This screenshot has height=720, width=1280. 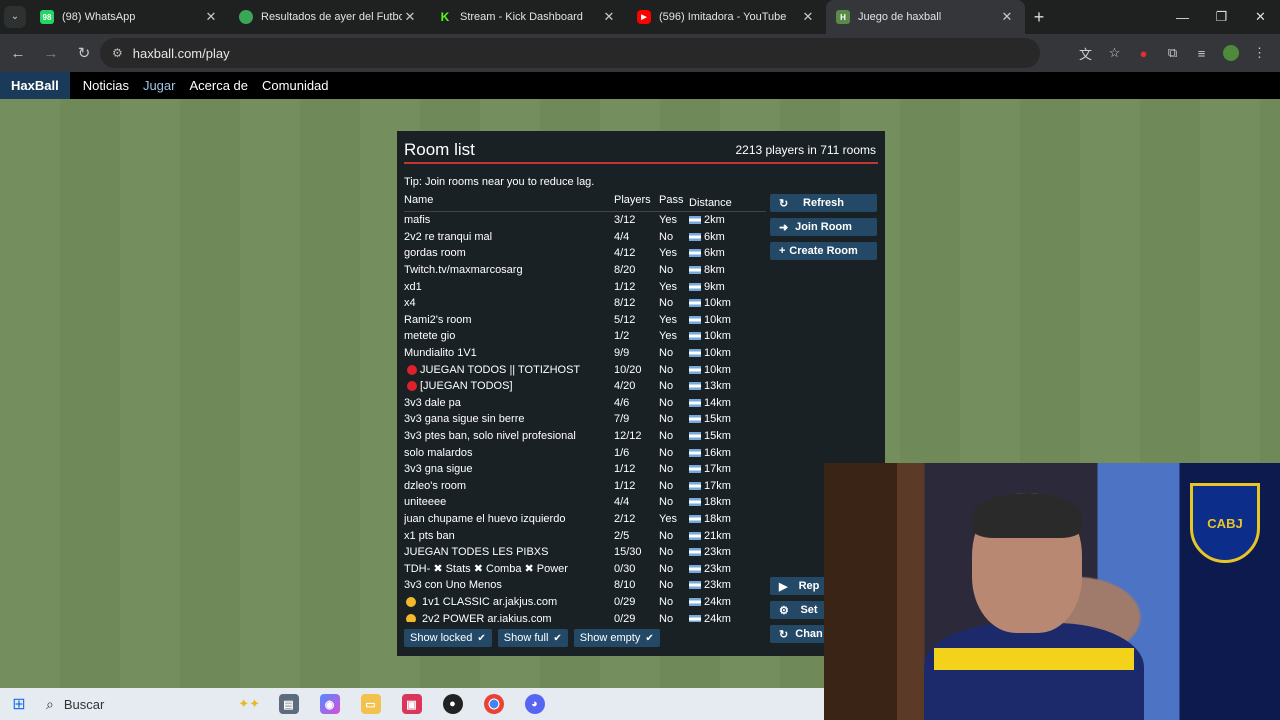 What do you see at coordinates (218, 85) in the screenshot?
I see `nav-acerca: Acerca de` at bounding box center [218, 85].